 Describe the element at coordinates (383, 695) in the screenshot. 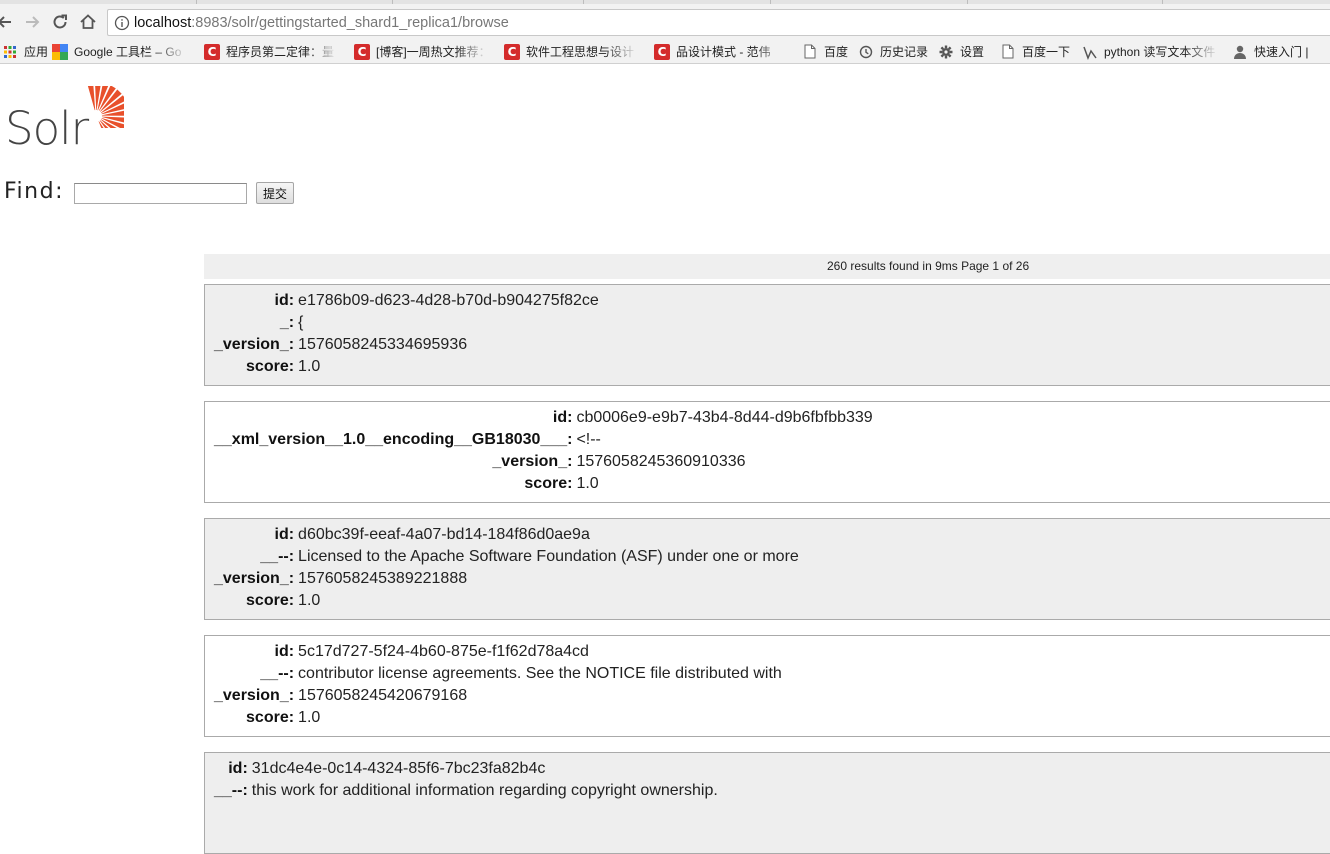

I see `field-value: 1576058245420679168` at that location.